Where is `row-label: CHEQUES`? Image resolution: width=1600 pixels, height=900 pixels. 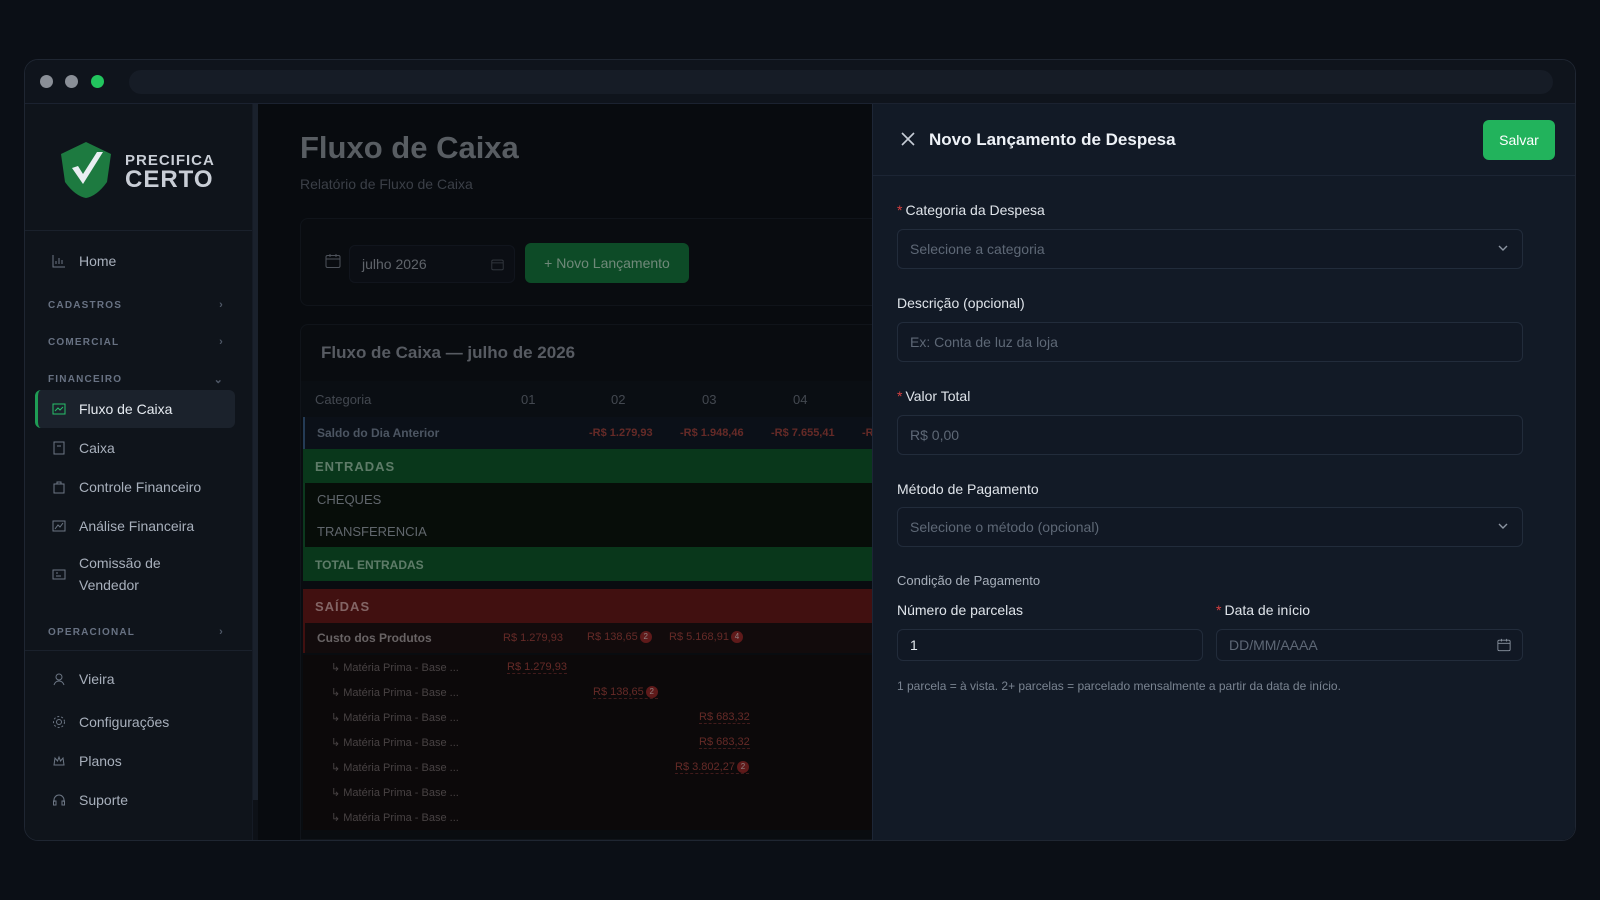
row-label: CHEQUES is located at coordinates (349, 499).